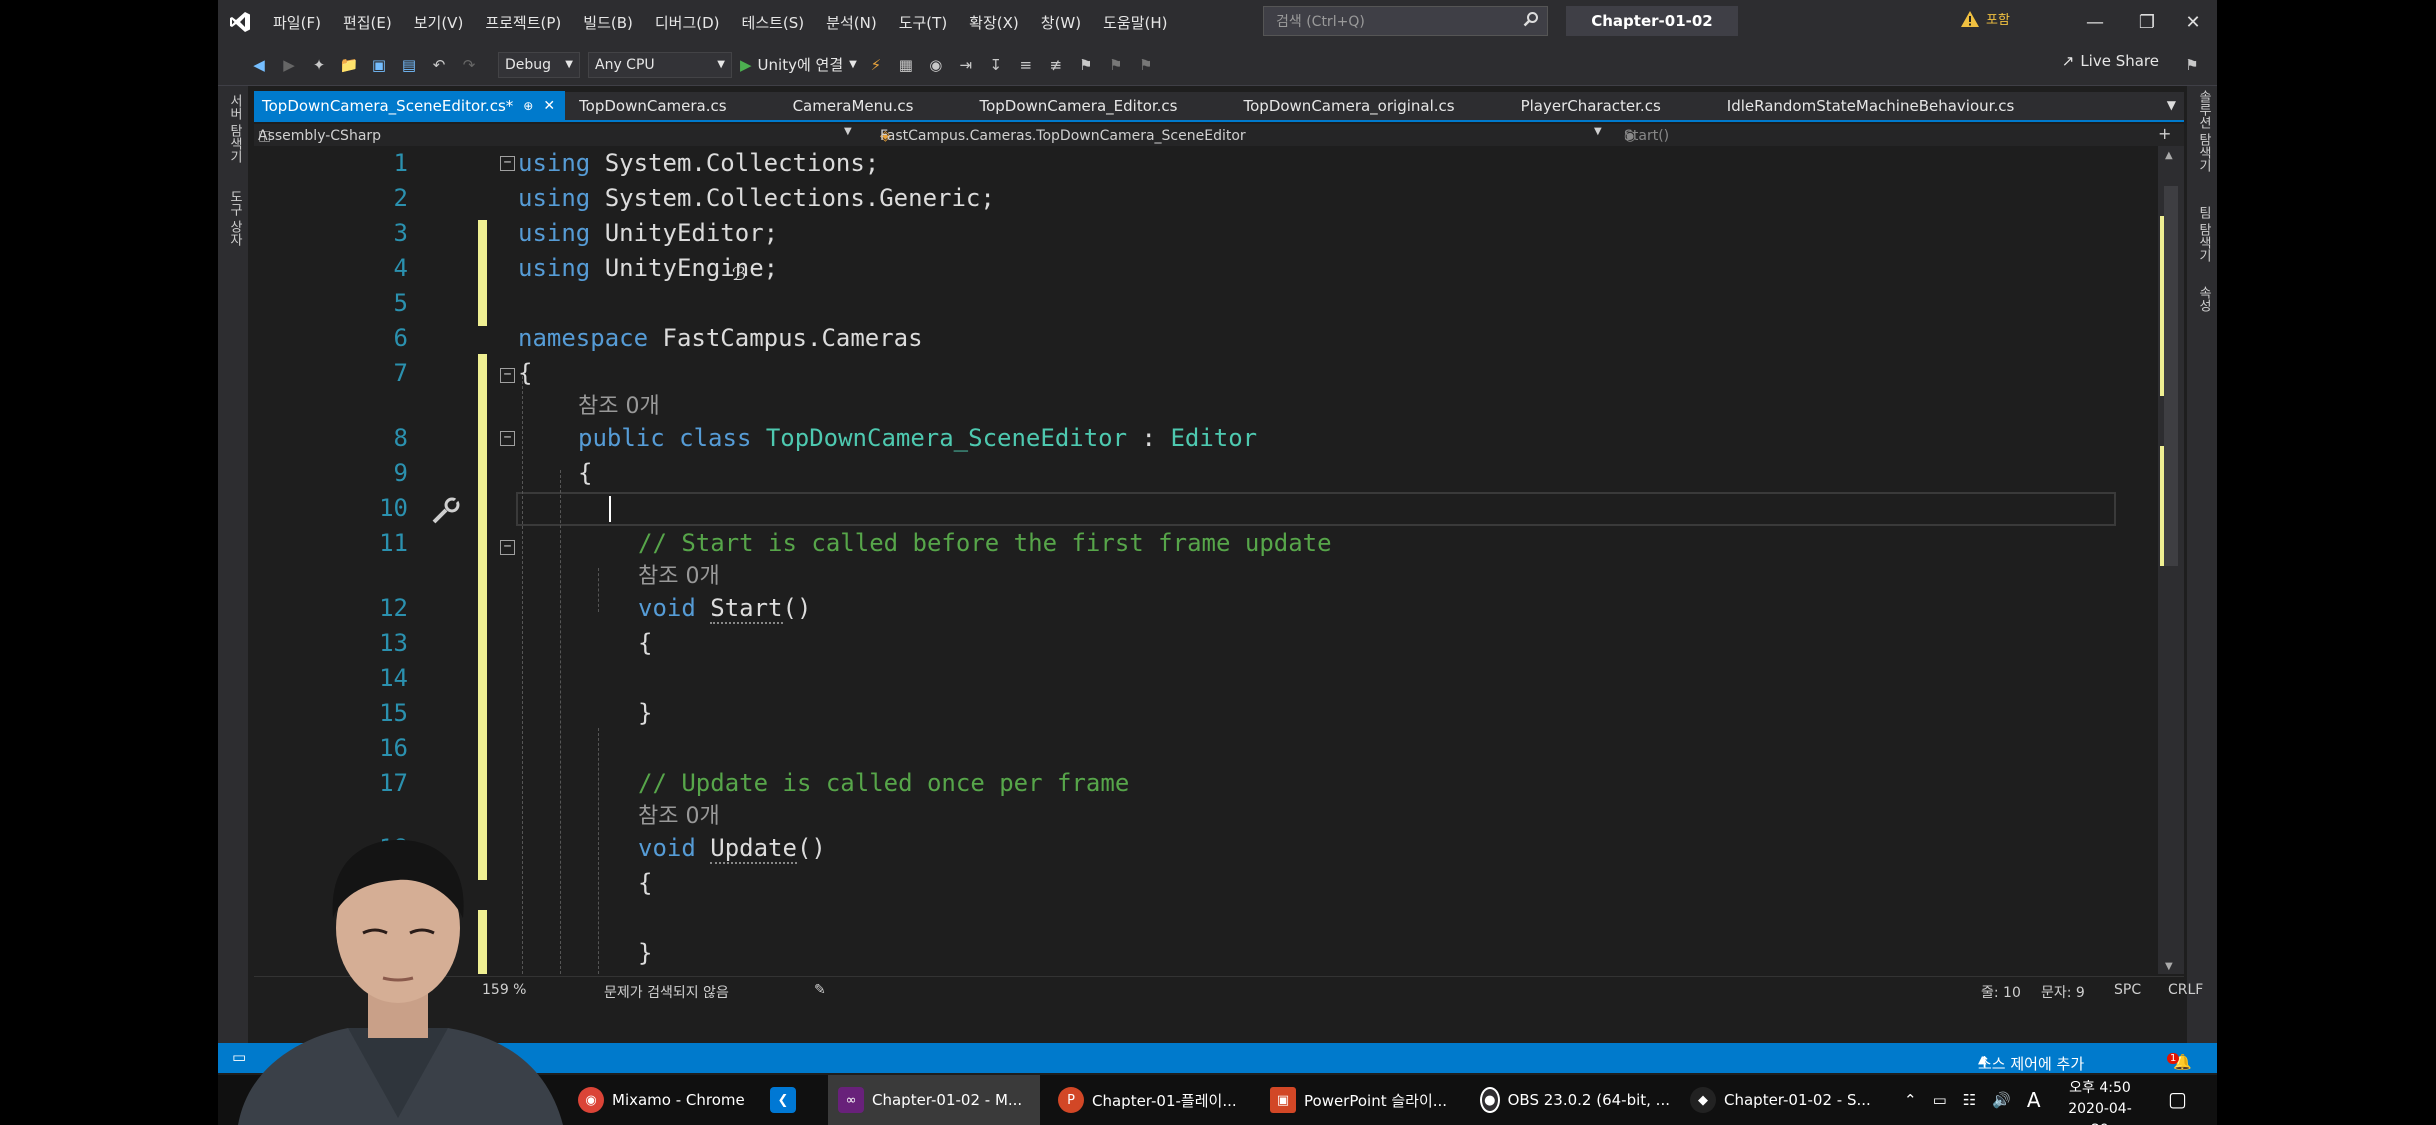 This screenshot has width=2436, height=1125. Describe the element at coordinates (2127, 990) in the screenshot. I see `indent-mode: SPC` at that location.